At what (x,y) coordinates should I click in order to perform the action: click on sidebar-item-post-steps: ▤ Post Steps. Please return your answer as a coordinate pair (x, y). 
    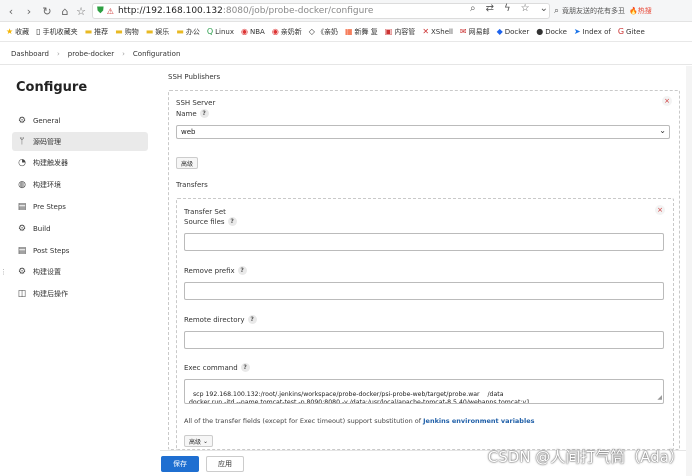
    Looking at the image, I should click on (80, 250).